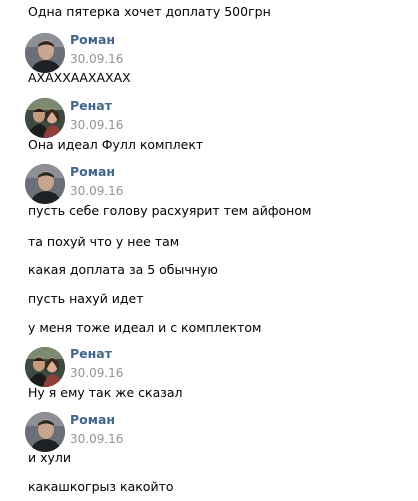 This screenshot has height=501, width=418. Describe the element at coordinates (170, 210) in the screenshot. I see `message-text: пусть себе голову расхуярит тем айфоном` at that location.